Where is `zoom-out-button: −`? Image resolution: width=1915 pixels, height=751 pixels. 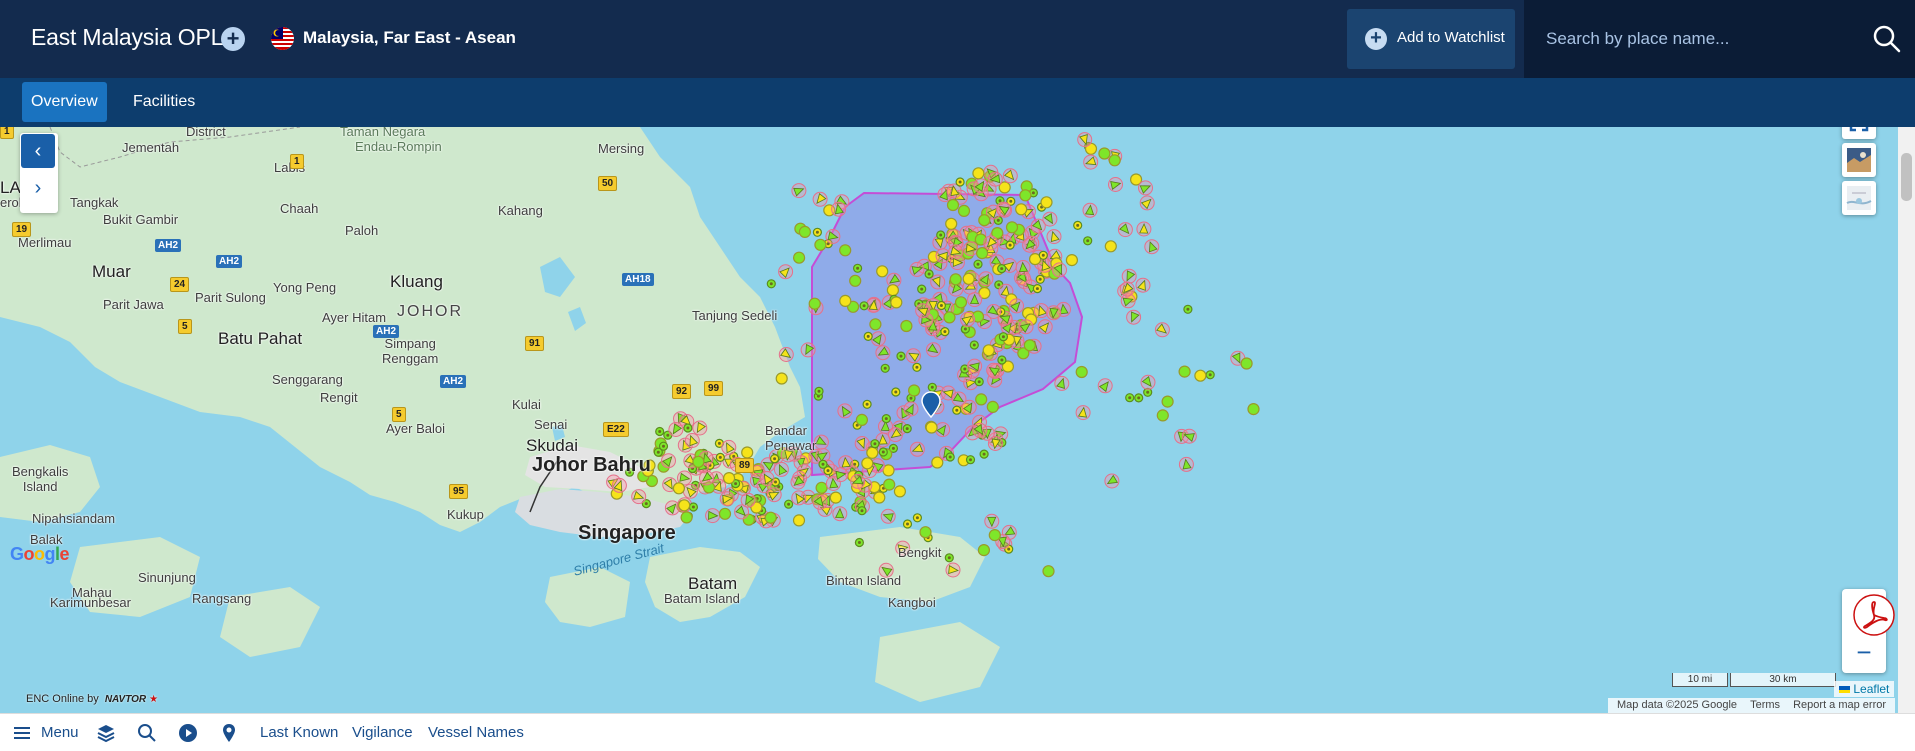 zoom-out-button: − is located at coordinates (1864, 653).